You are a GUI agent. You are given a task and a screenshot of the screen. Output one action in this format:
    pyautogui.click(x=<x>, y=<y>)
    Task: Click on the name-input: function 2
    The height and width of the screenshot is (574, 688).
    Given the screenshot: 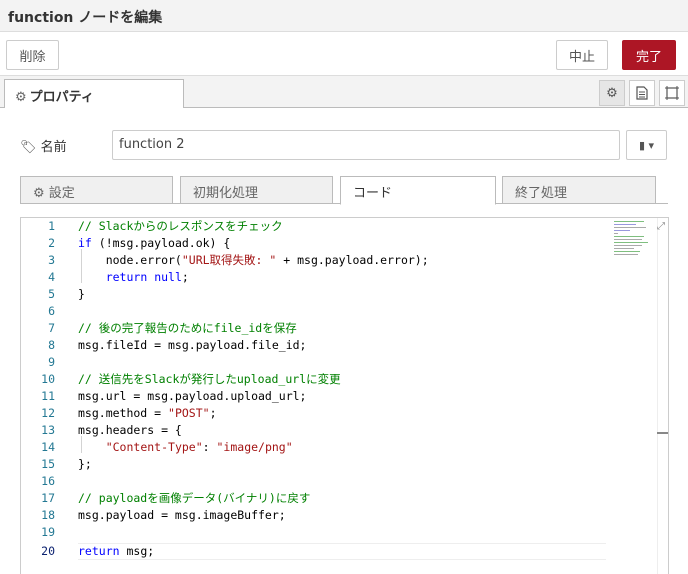 What is the action you would take?
    pyautogui.click(x=366, y=145)
    